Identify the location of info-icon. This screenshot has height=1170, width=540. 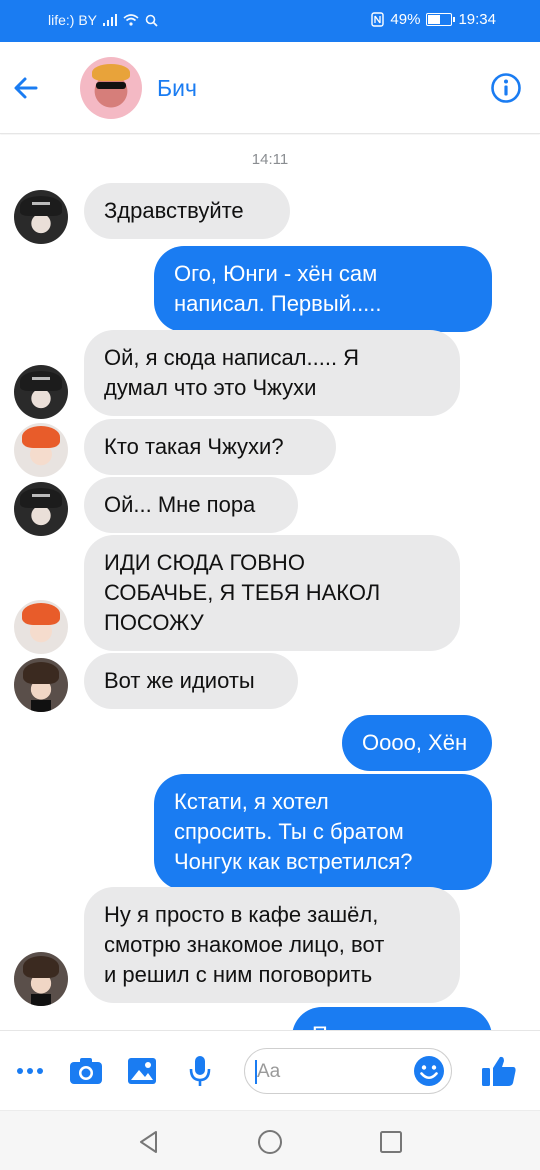
(506, 88).